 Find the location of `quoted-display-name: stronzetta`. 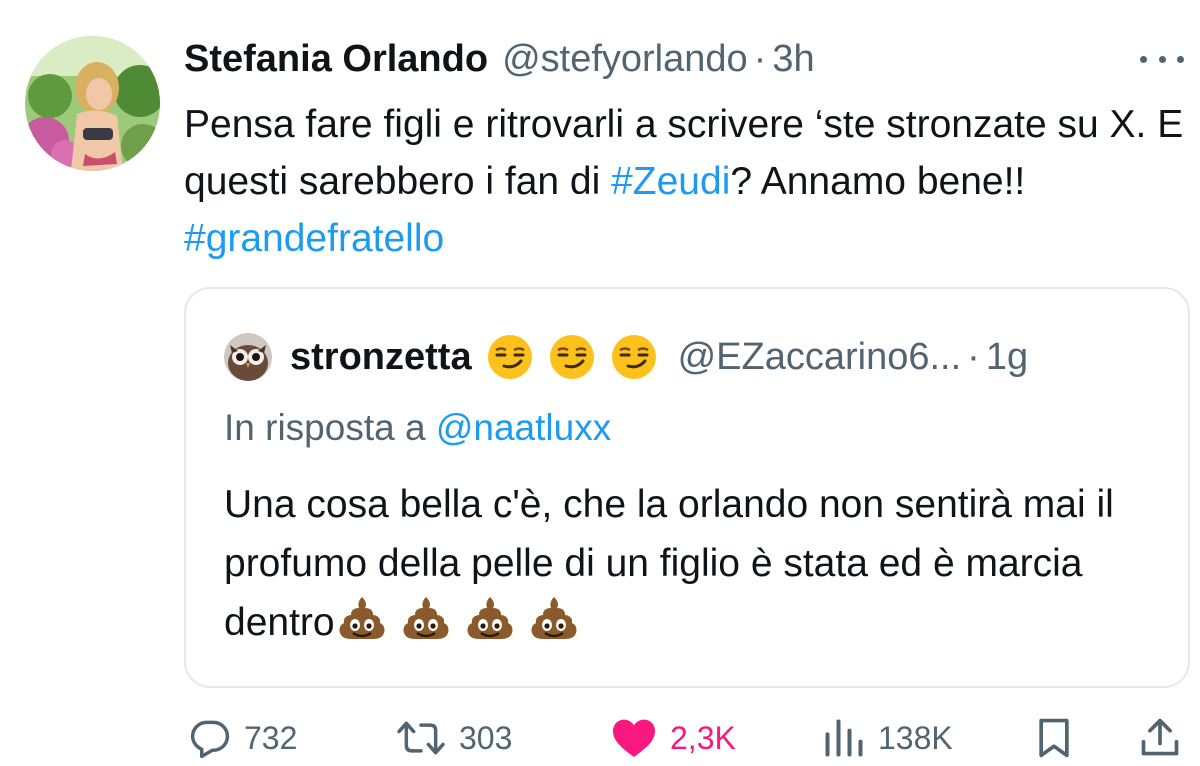

quoted-display-name: stronzetta is located at coordinates (381, 357).